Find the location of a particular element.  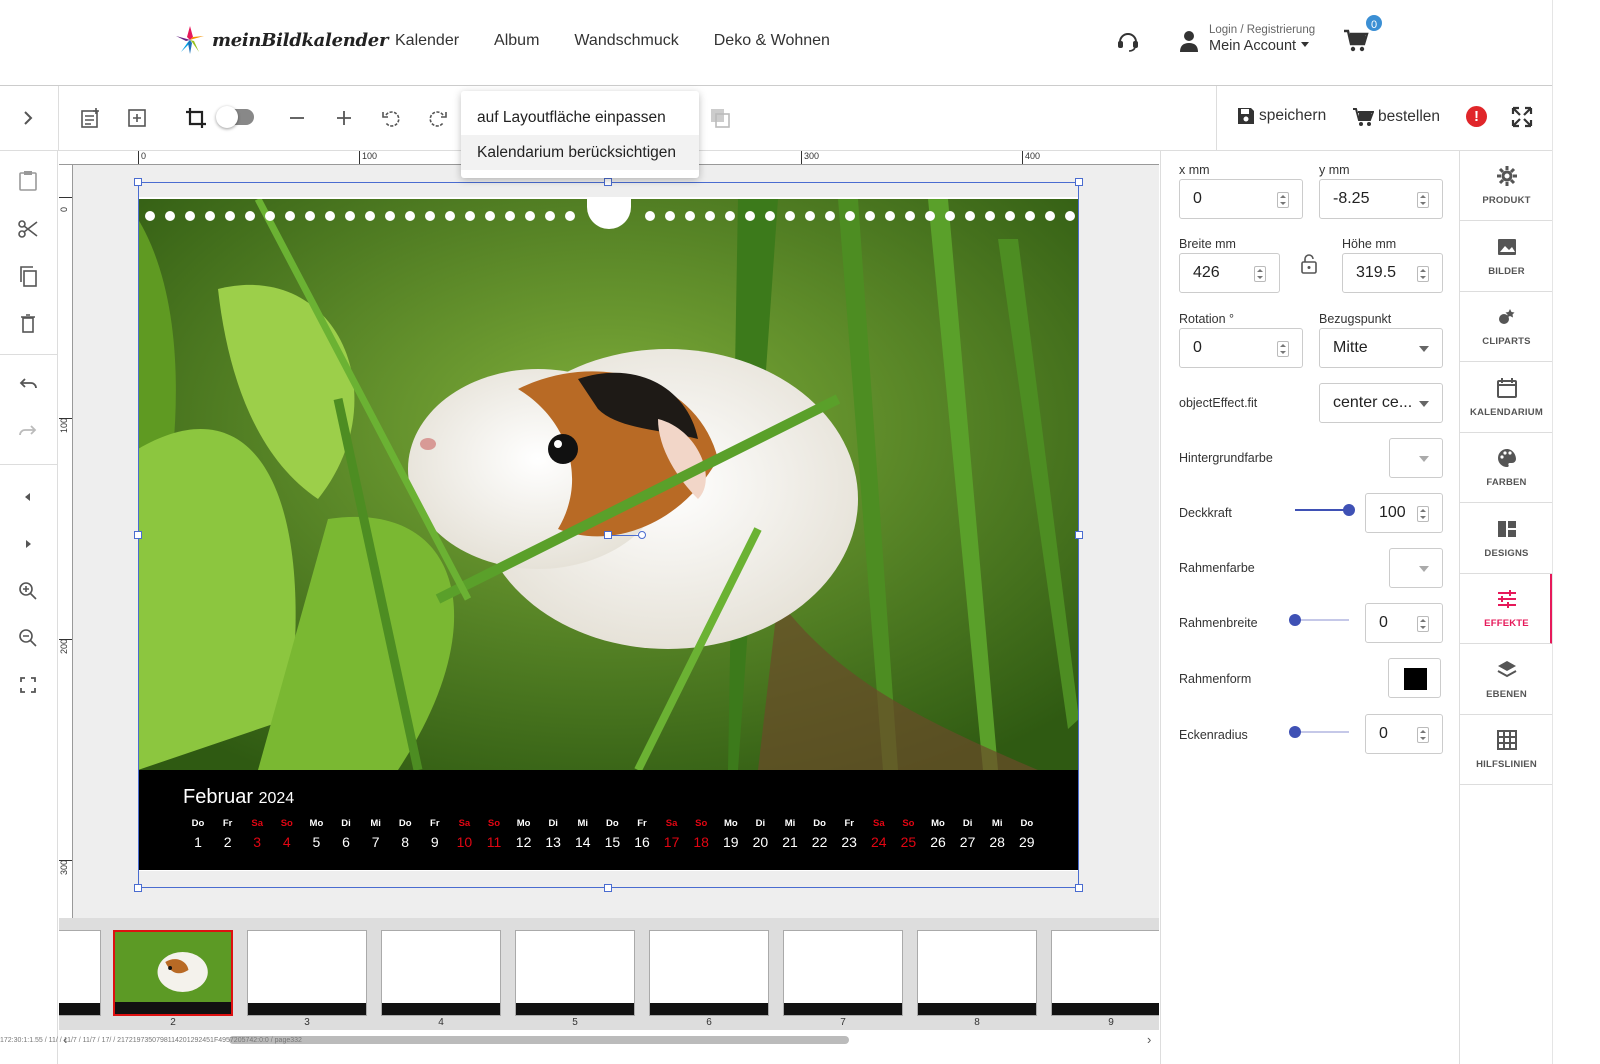

height-stepper is located at coordinates (1423, 274).